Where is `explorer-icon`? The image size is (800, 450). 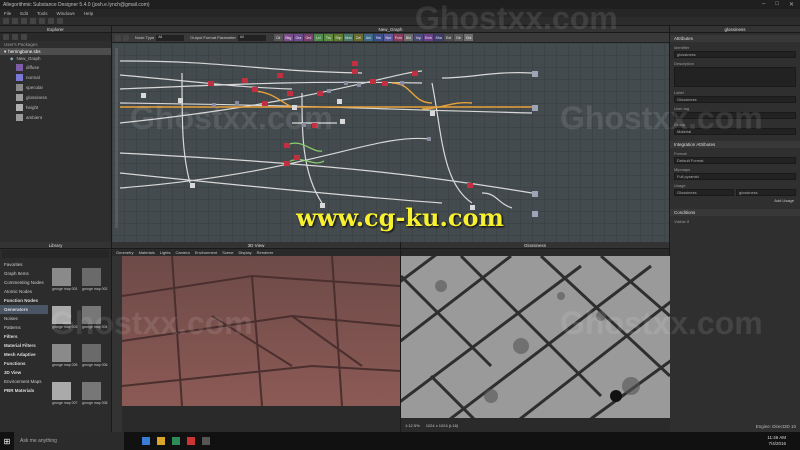
explorer-icon is located at coordinates (161, 441).